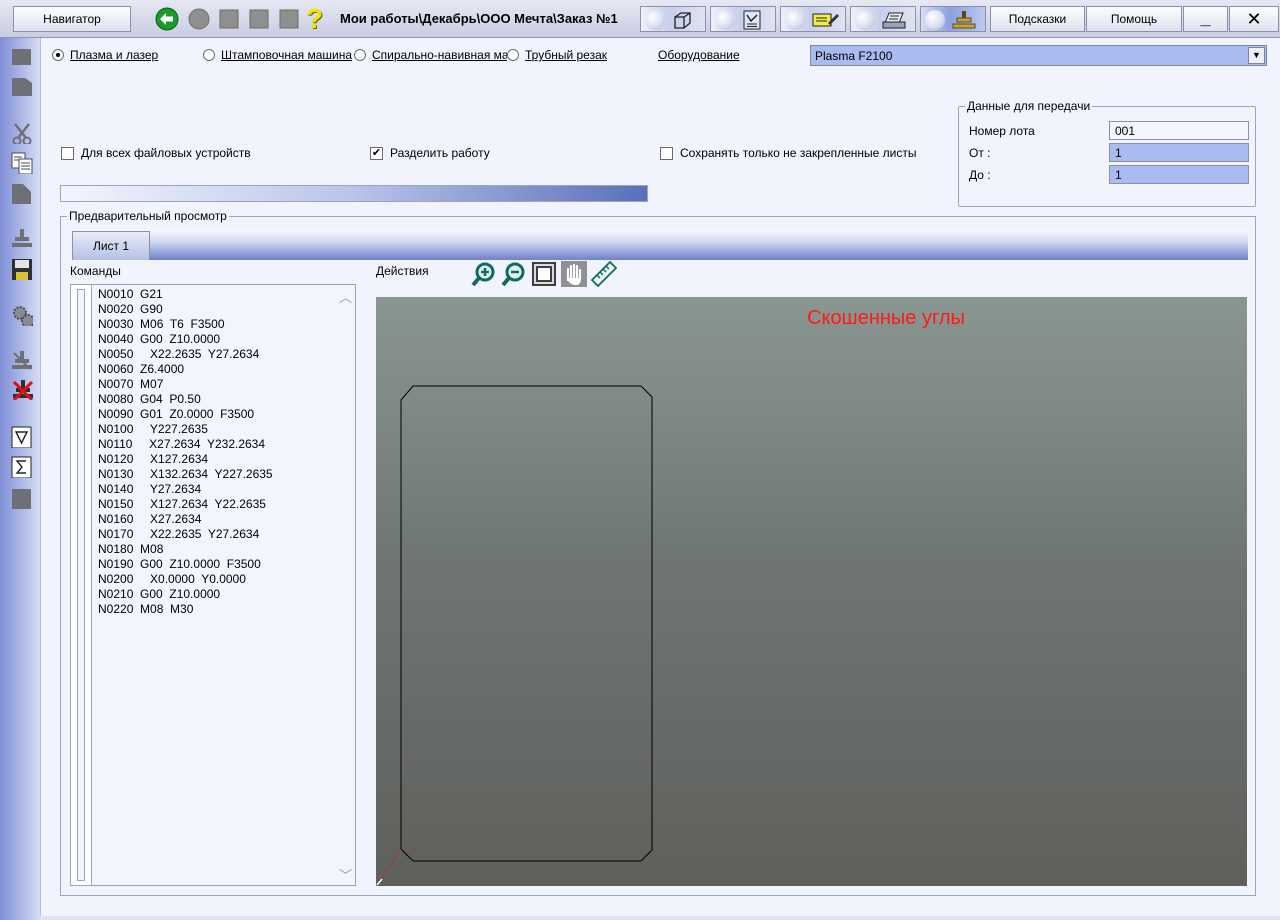  Describe the element at coordinates (216, 309) in the screenshot. I see `command-line: N0020 G90` at that location.